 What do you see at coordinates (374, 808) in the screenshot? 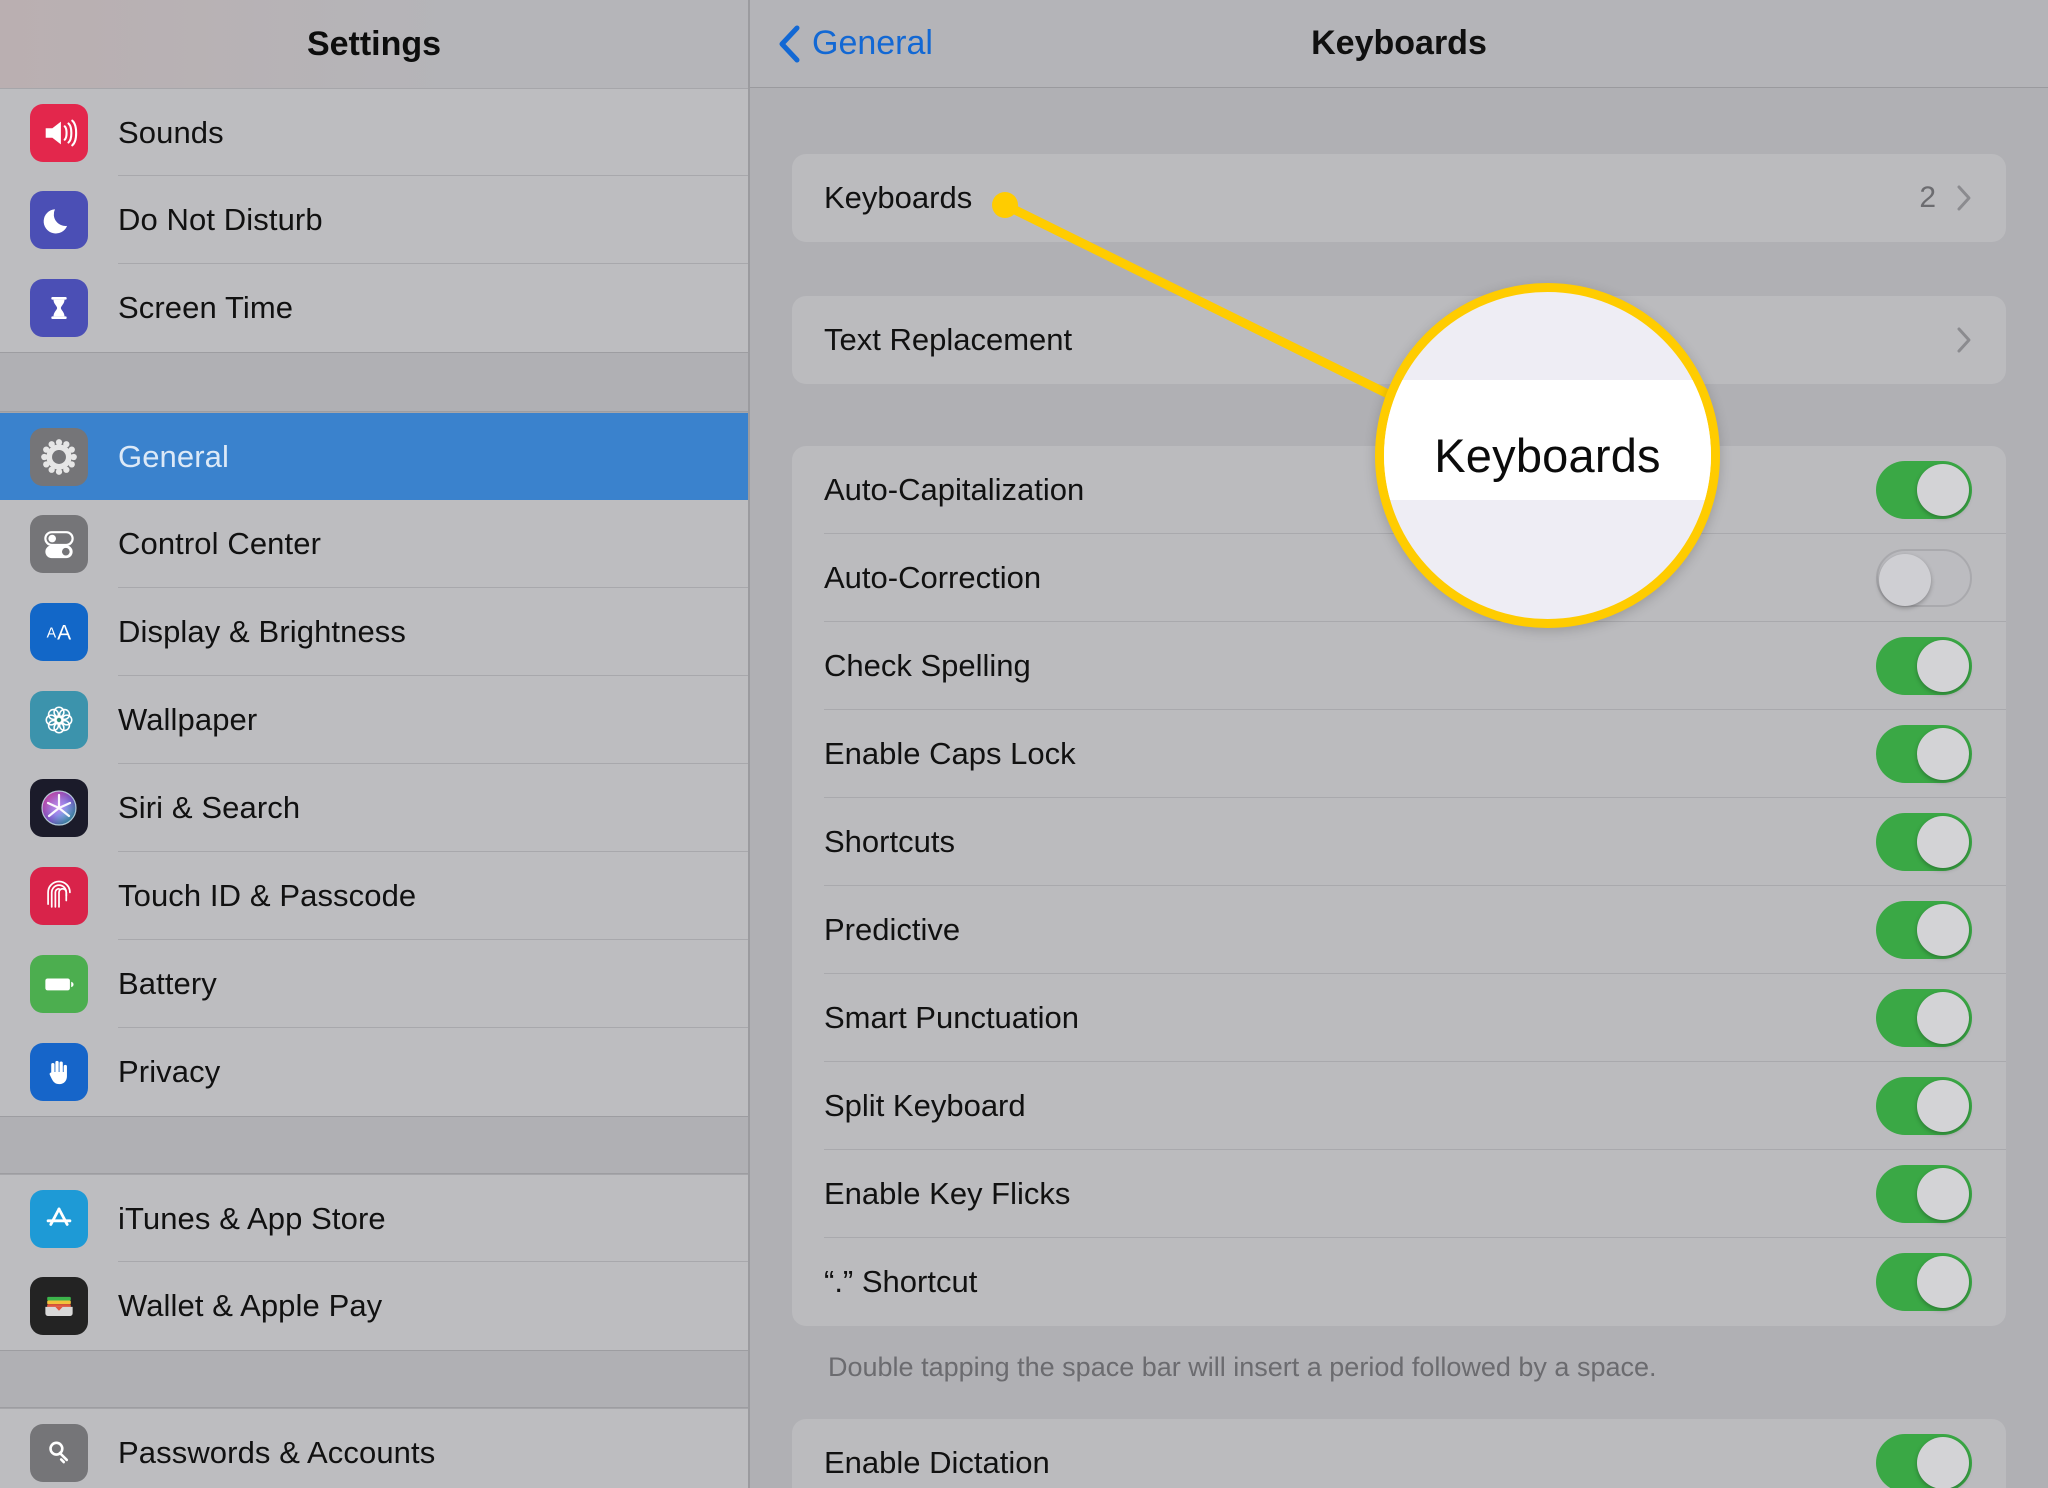
I see `sidebar-item-siri-search: Siri & Search` at bounding box center [374, 808].